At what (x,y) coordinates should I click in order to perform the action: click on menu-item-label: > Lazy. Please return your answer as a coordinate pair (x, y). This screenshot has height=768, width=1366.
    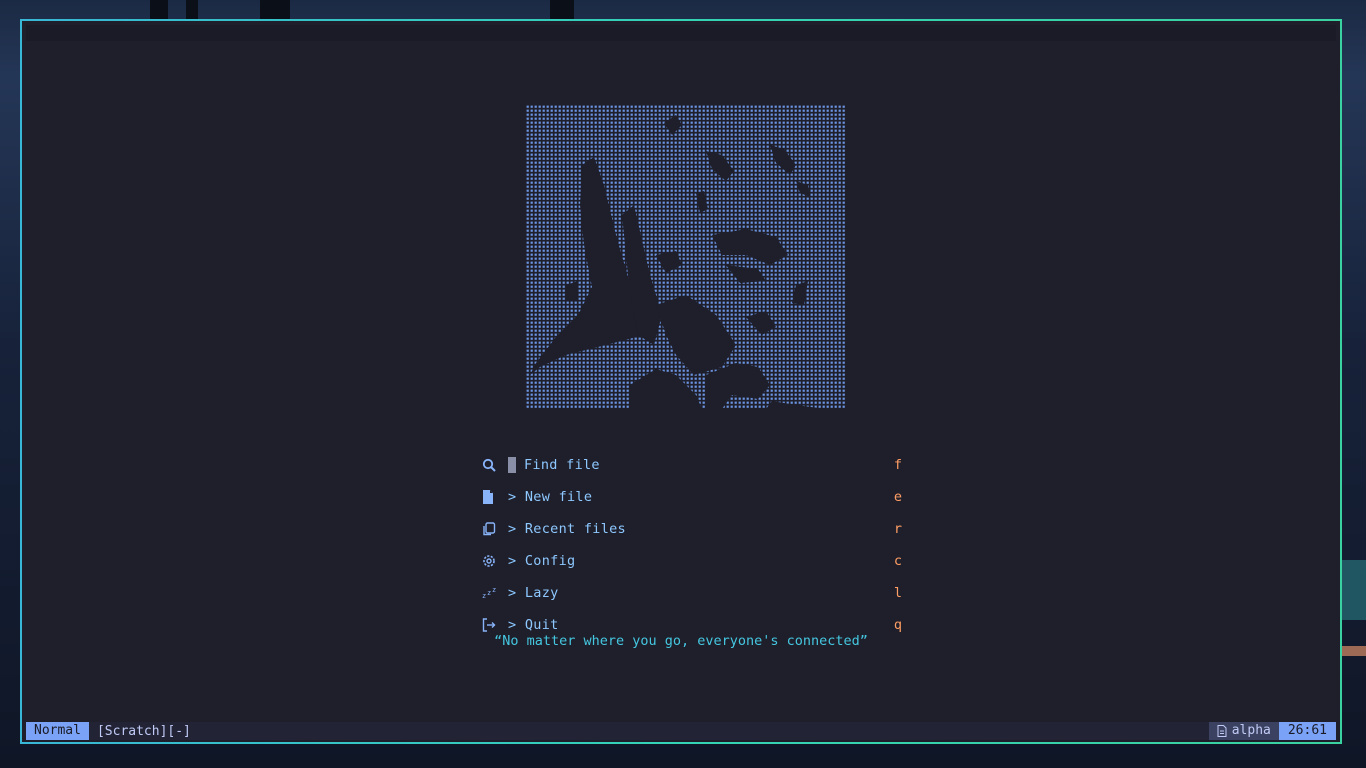
    Looking at the image, I should click on (533, 593).